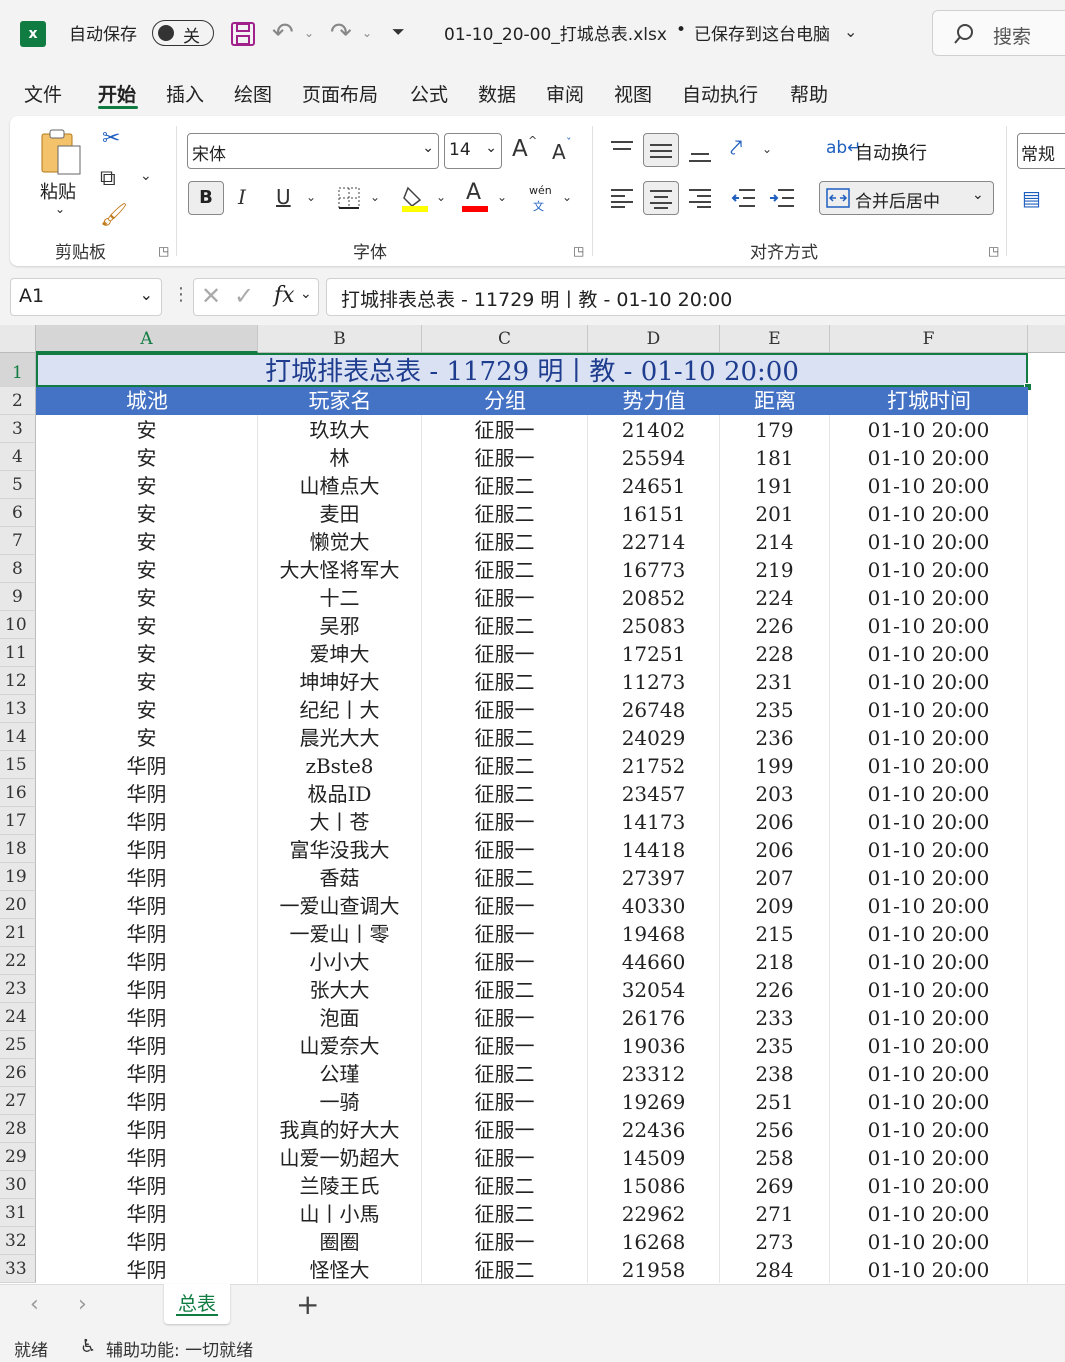  I want to click on row-header: 24, so click(18, 1017).